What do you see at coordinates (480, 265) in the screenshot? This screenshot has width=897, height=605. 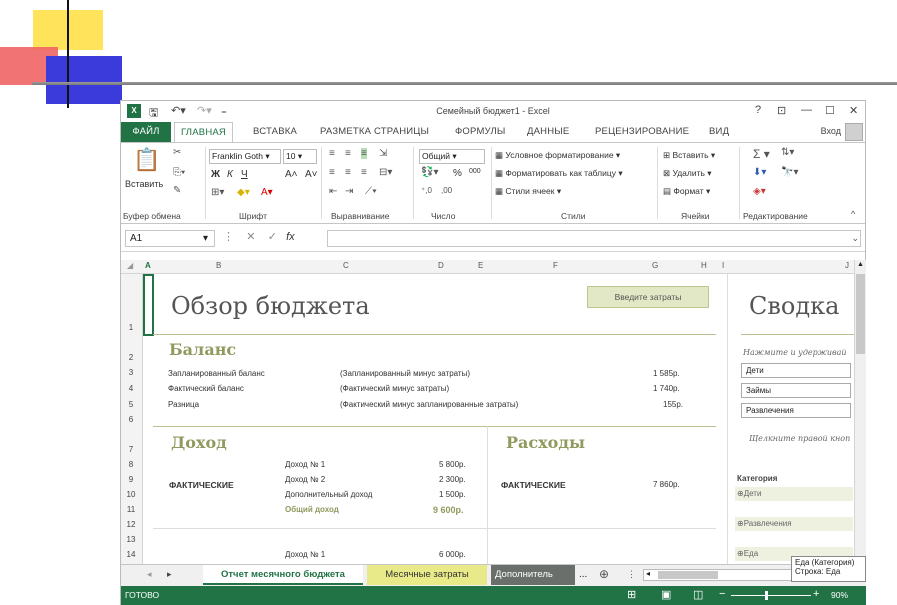 I see `column-header: E` at bounding box center [480, 265].